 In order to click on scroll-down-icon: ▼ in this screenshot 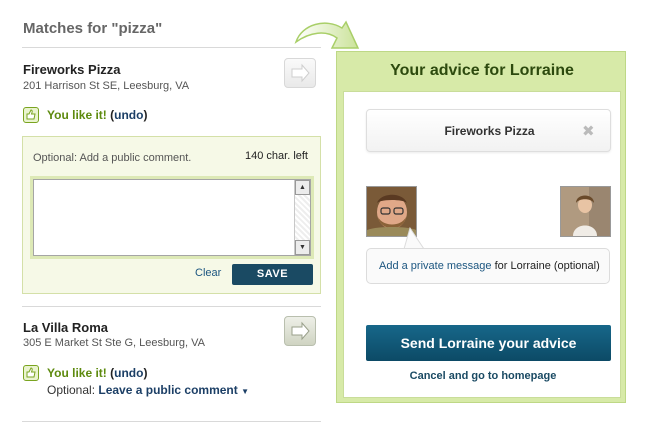, I will do `click(302, 247)`.